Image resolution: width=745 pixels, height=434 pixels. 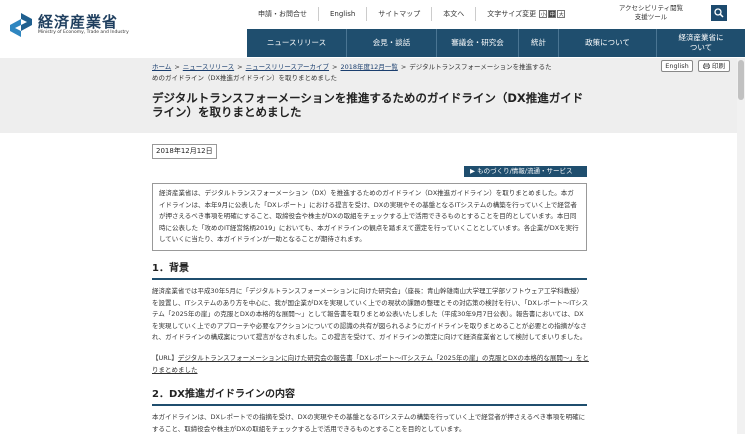 I want to click on nav-policy: 政策について, so click(x=608, y=43).